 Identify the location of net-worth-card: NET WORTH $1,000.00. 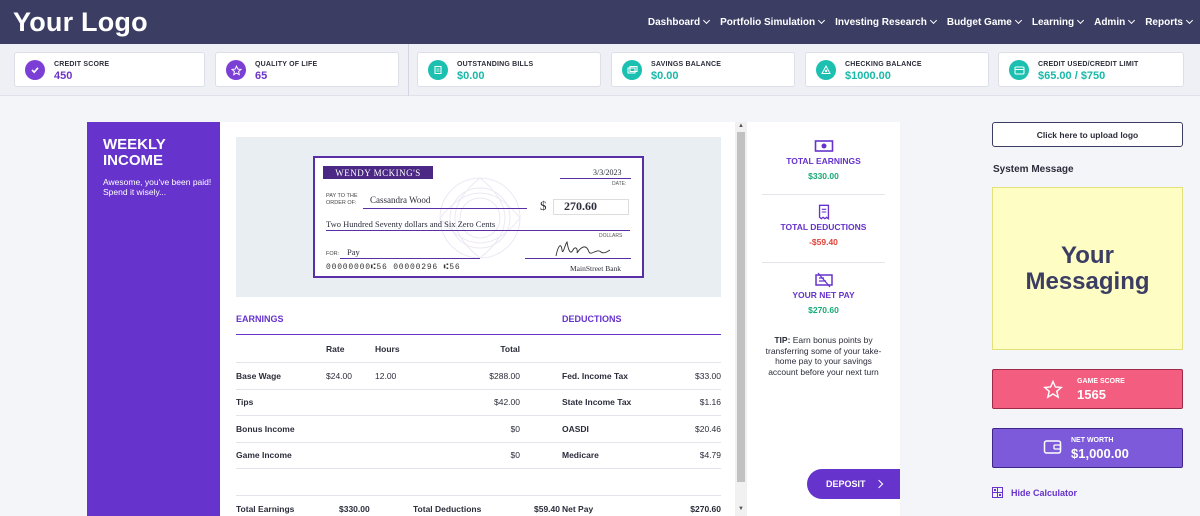
(1087, 448).